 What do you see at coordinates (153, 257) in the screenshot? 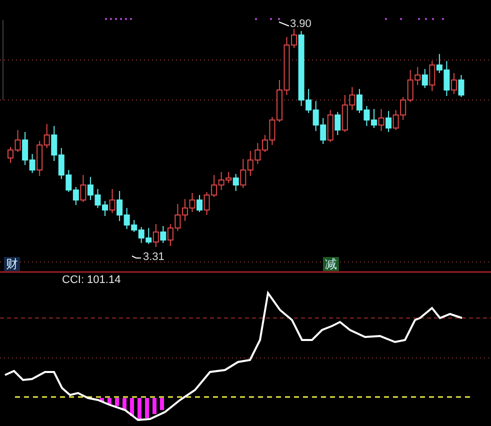
I see `low-price-label: 3.31` at bounding box center [153, 257].